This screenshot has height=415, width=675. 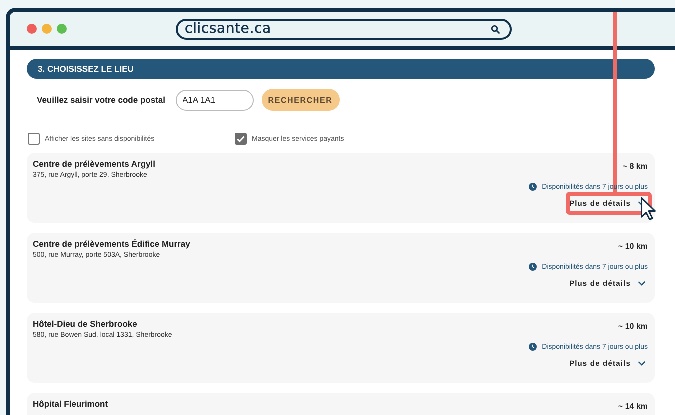 I want to click on postal-code-label: Veuillez saisir votre code postal, so click(x=101, y=100).